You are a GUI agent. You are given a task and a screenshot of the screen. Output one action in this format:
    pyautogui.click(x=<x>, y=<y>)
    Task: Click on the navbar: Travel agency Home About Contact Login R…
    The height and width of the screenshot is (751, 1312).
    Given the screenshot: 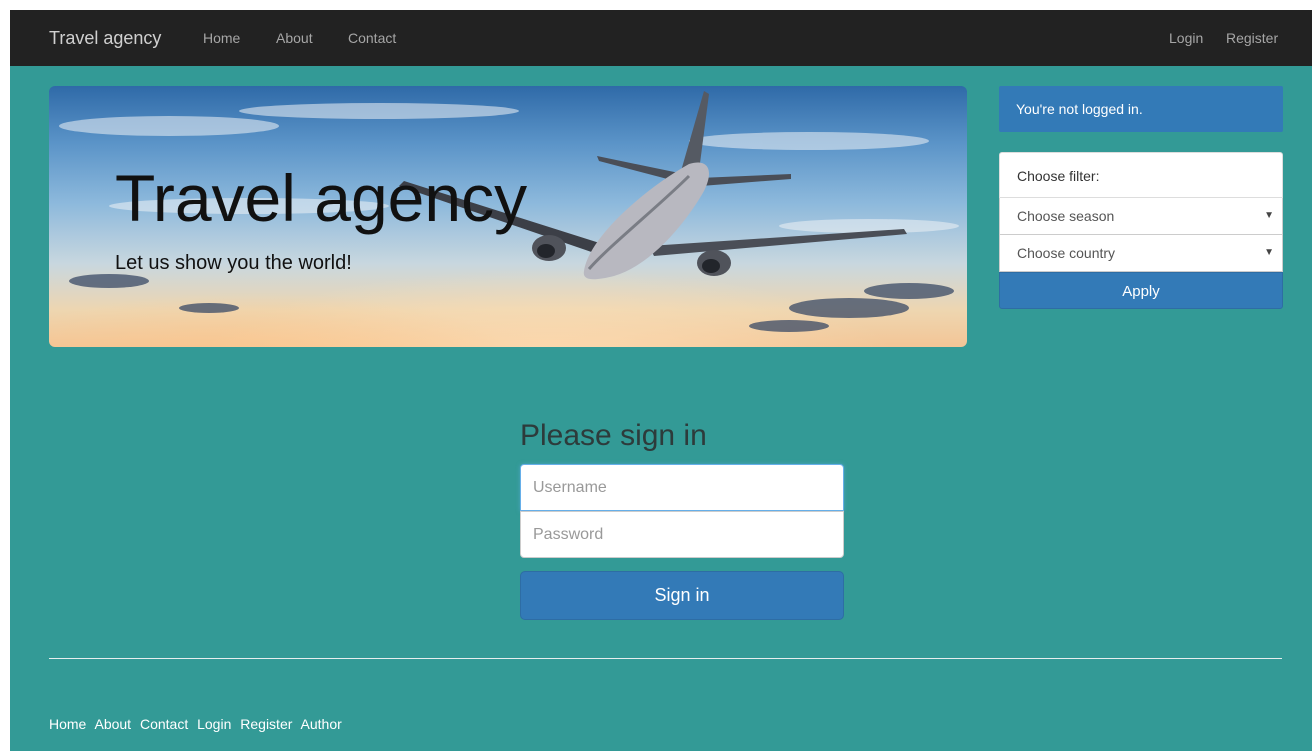 What is the action you would take?
    pyautogui.click(x=661, y=38)
    